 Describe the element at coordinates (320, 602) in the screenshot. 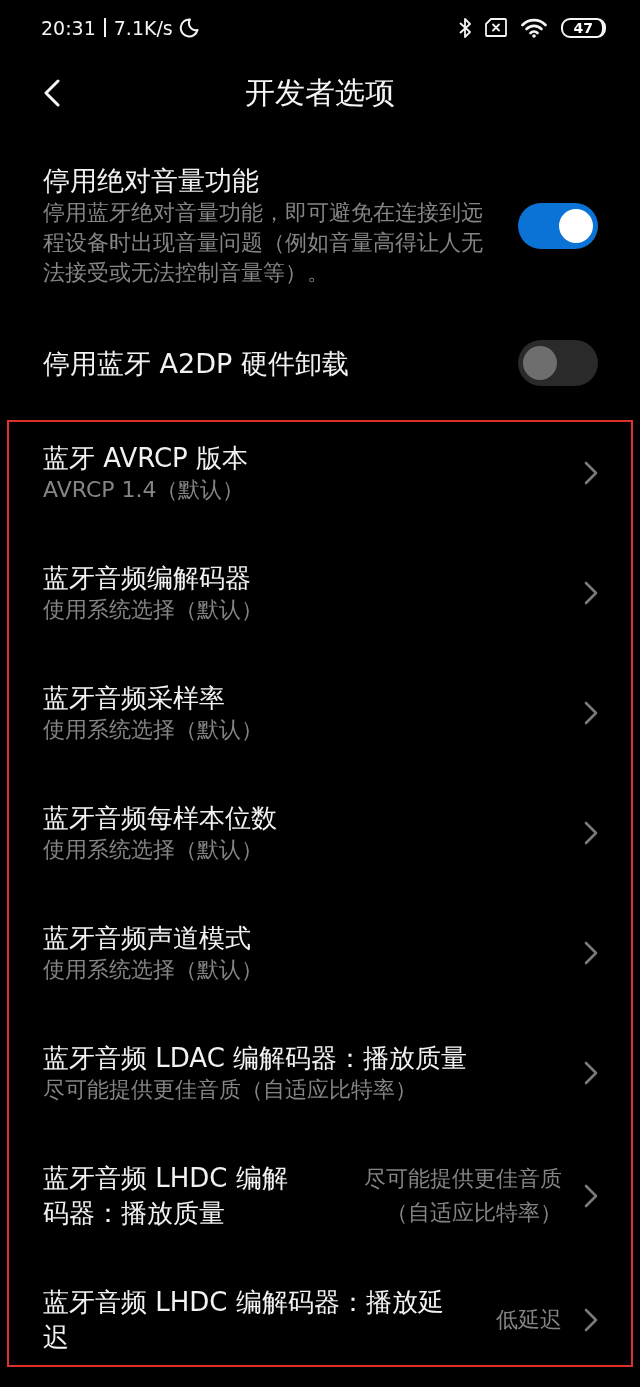

I see `setting-item: 蓝牙音频编解码器 使用系统选择（默认）` at that location.